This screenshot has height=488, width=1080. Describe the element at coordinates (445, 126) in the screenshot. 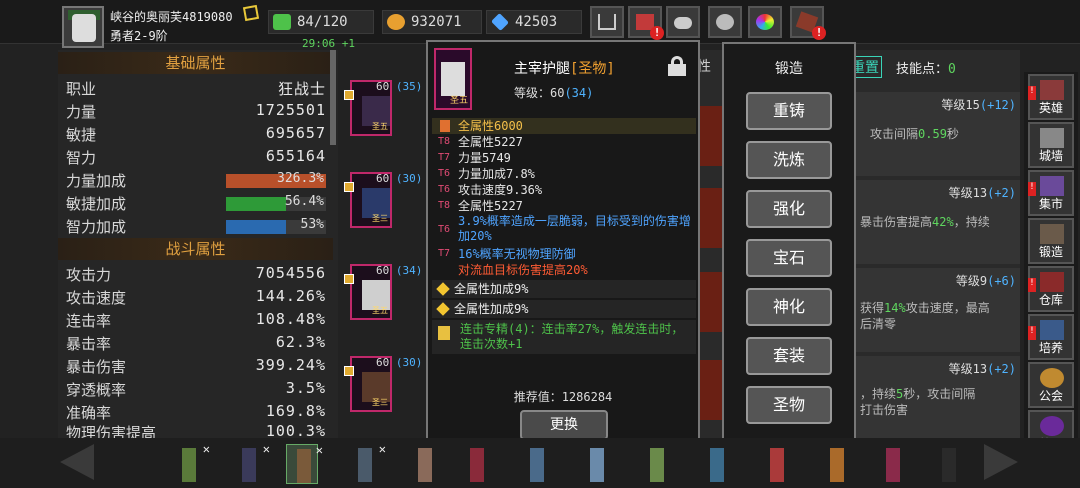

I see `main-attr-icon` at that location.